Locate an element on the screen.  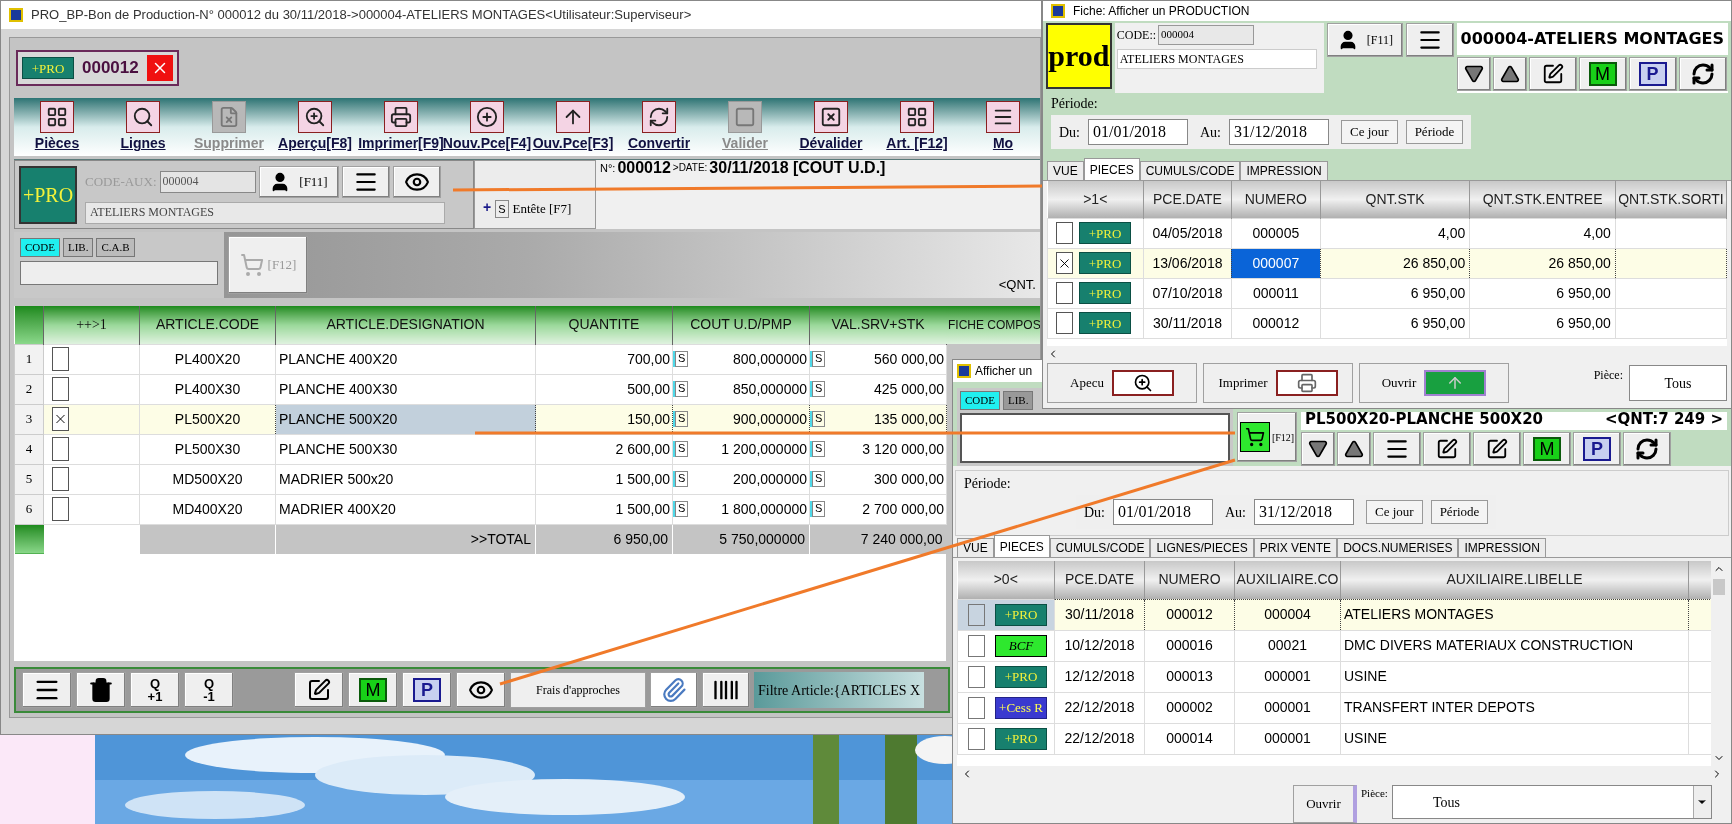
view-button is located at coordinates (481, 690).